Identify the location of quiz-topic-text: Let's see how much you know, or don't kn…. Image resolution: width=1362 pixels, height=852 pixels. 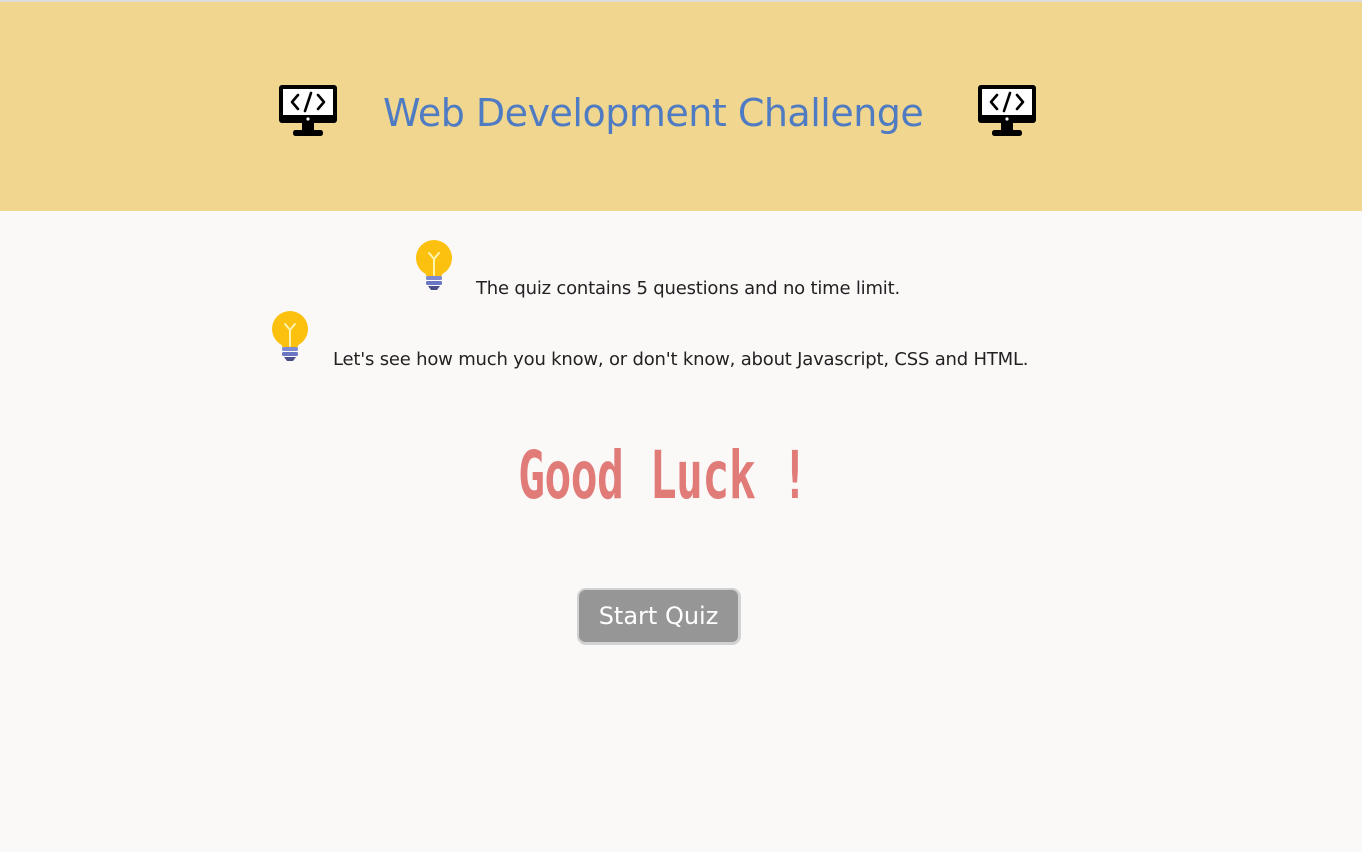
(681, 359).